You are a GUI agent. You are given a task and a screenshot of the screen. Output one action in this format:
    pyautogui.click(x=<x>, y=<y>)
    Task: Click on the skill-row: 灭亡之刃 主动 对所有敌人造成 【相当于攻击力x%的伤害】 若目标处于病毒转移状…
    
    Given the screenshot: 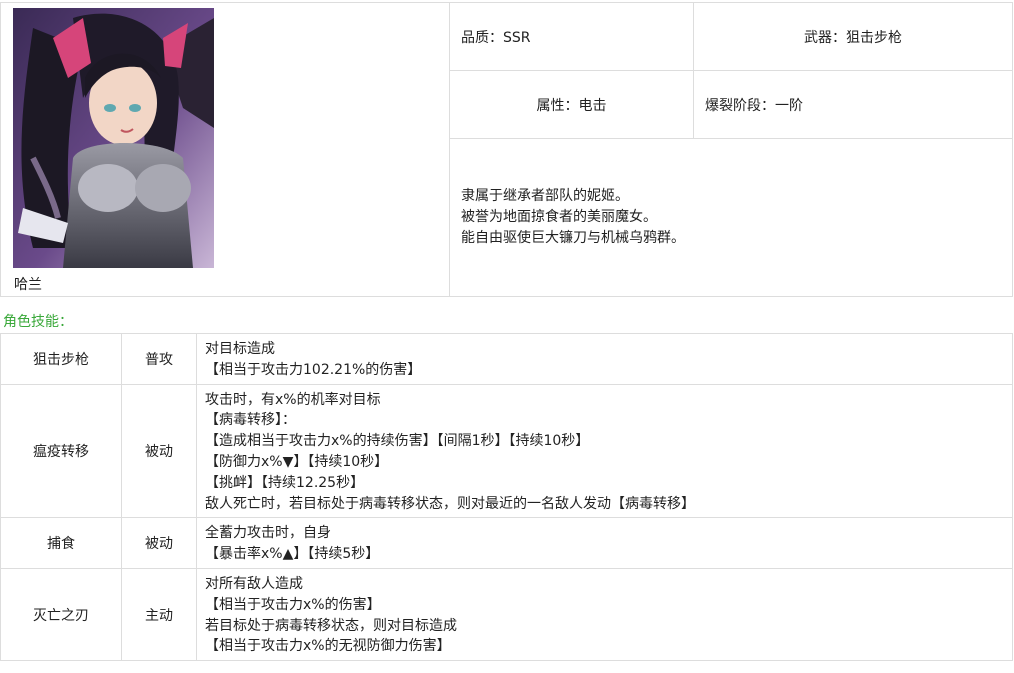 What is the action you would take?
    pyautogui.click(x=506, y=614)
    